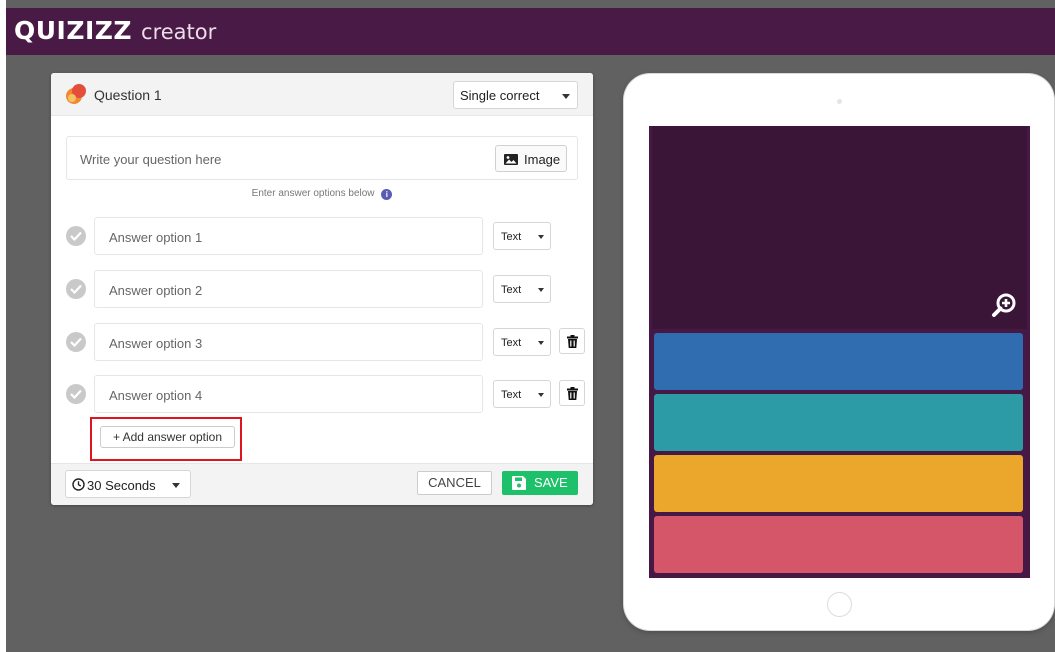 The image size is (1055, 652). I want to click on question-title: Question 1, so click(128, 95).